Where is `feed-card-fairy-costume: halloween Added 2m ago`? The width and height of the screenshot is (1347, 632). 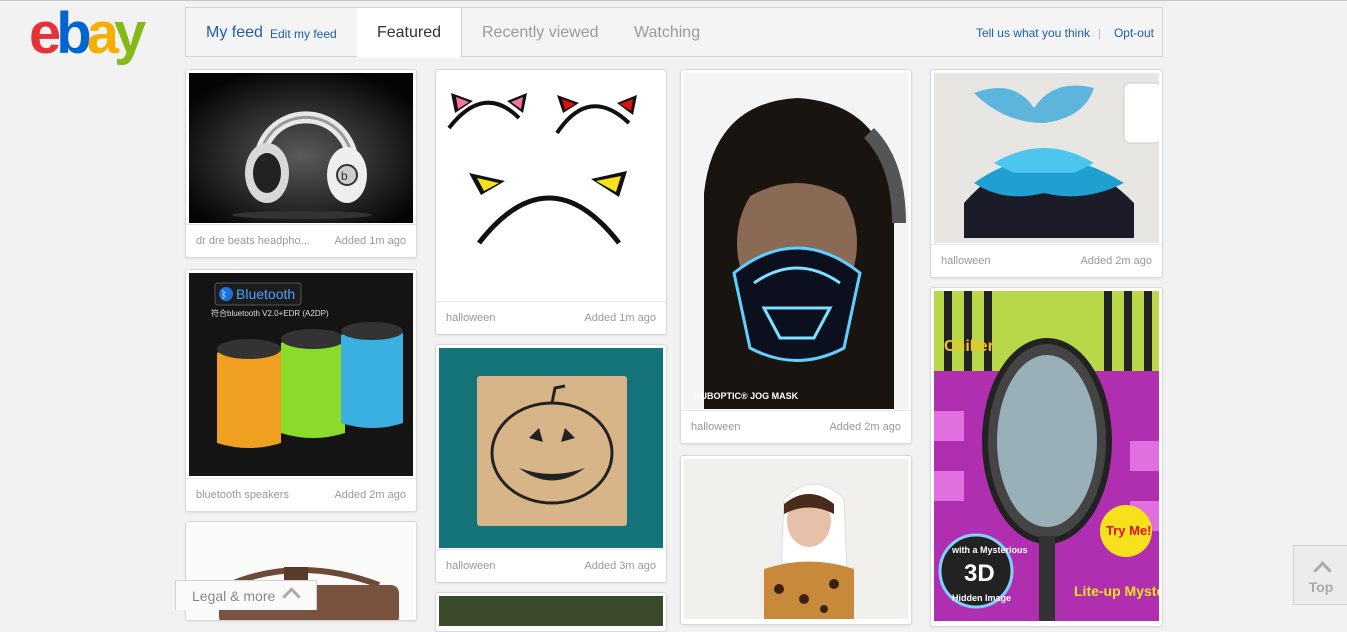
feed-card-fairy-costume: halloween Added 2m ago is located at coordinates (1046, 173).